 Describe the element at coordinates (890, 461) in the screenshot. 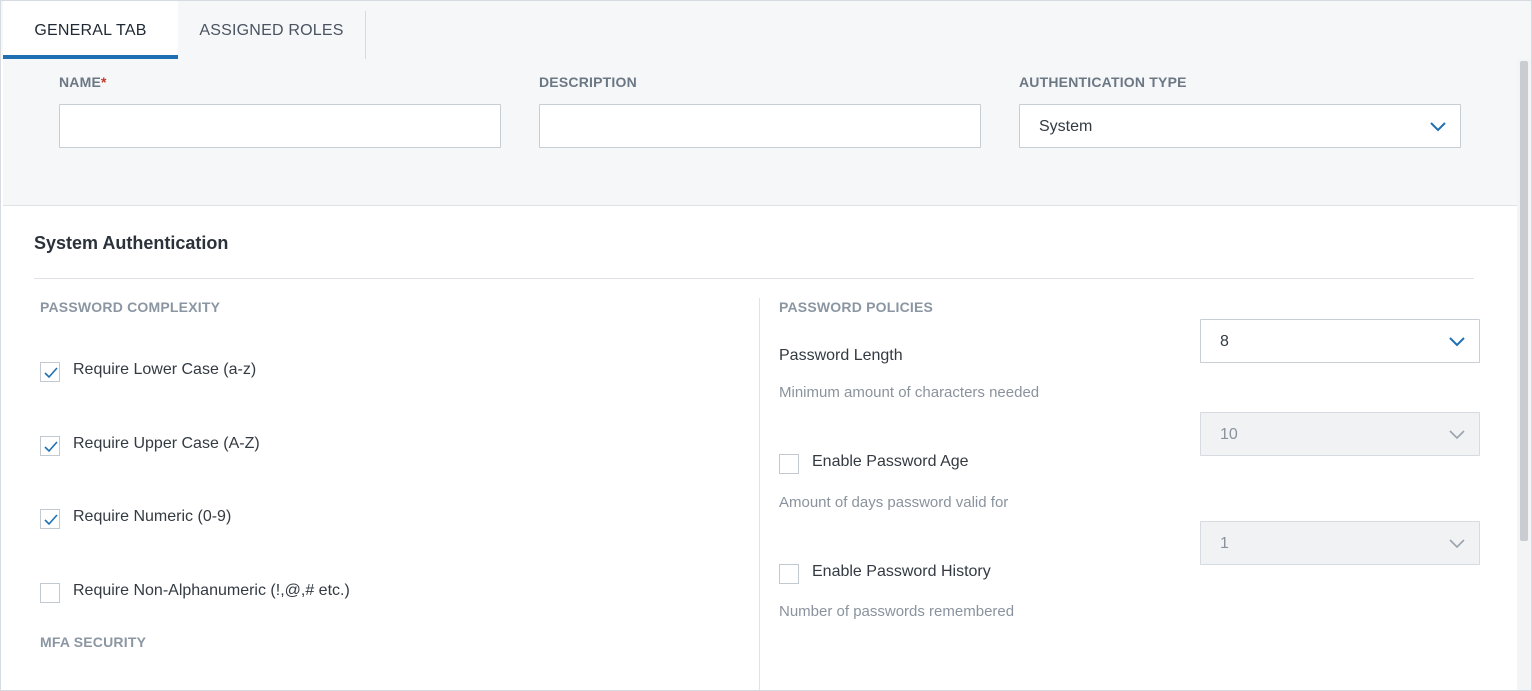

I see `checkbox-label: Enable Password Age` at that location.